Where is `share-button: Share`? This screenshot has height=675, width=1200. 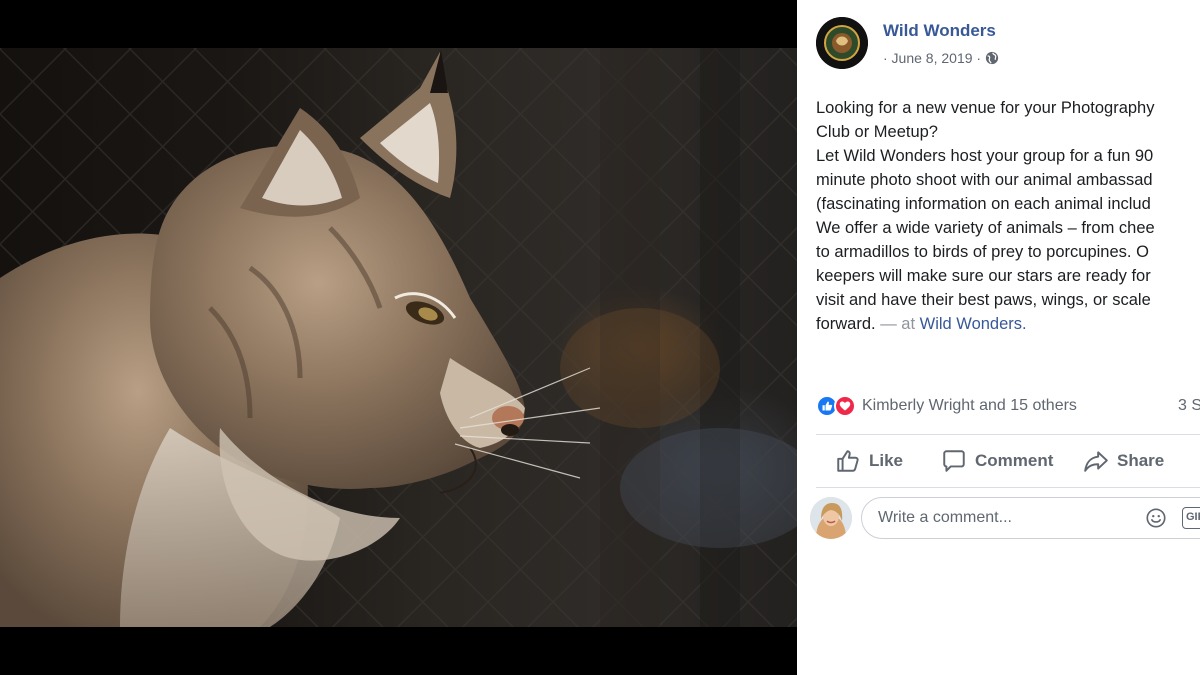 share-button: Share is located at coordinates (1123, 461).